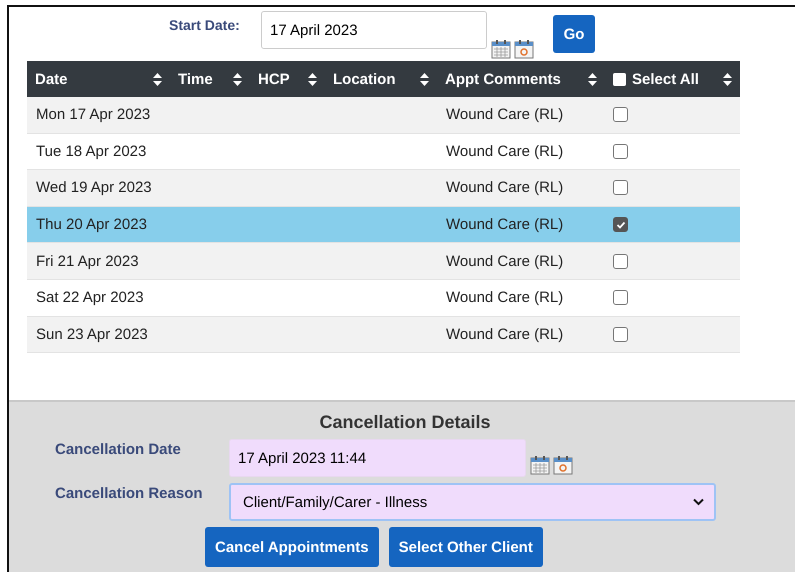  What do you see at coordinates (383, 335) in the screenshot?
I see `table-row: Sun 23 Apr 2023 Wound Care (RL)` at bounding box center [383, 335].